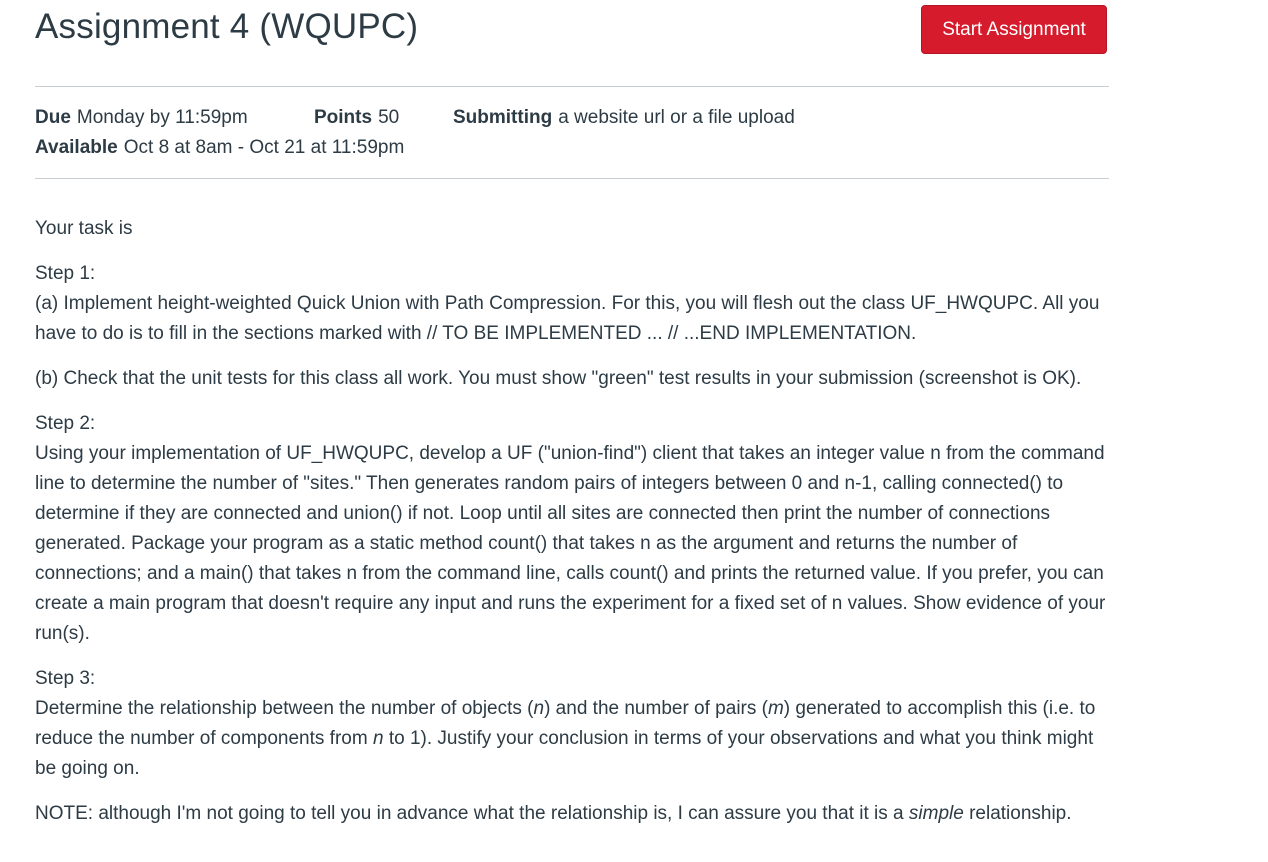  What do you see at coordinates (65, 678) in the screenshot?
I see `step3-heading: Step 3:` at bounding box center [65, 678].